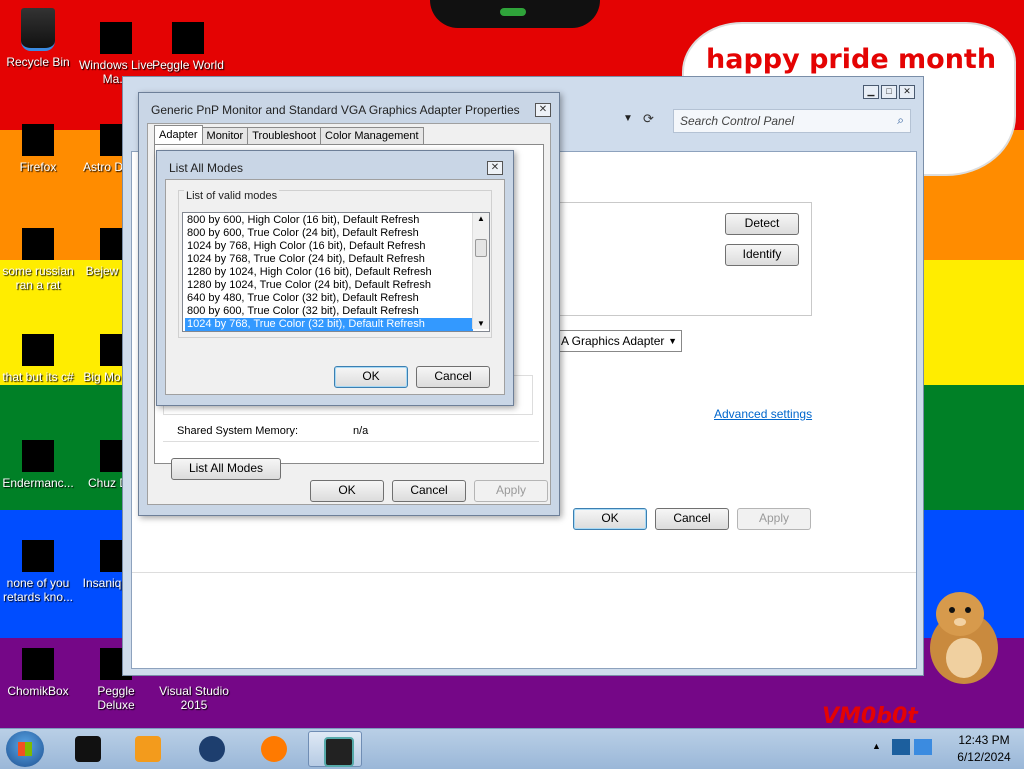  Describe the element at coordinates (619, 341) in the screenshot. I see `adapter-select: A Graphics Adapter ▼` at that location.